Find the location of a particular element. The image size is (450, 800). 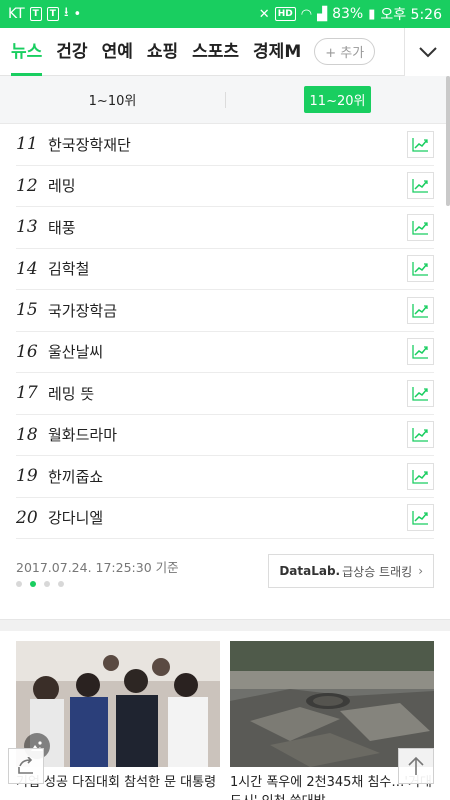

range-11-20-button: 11~20위 is located at coordinates (337, 99).